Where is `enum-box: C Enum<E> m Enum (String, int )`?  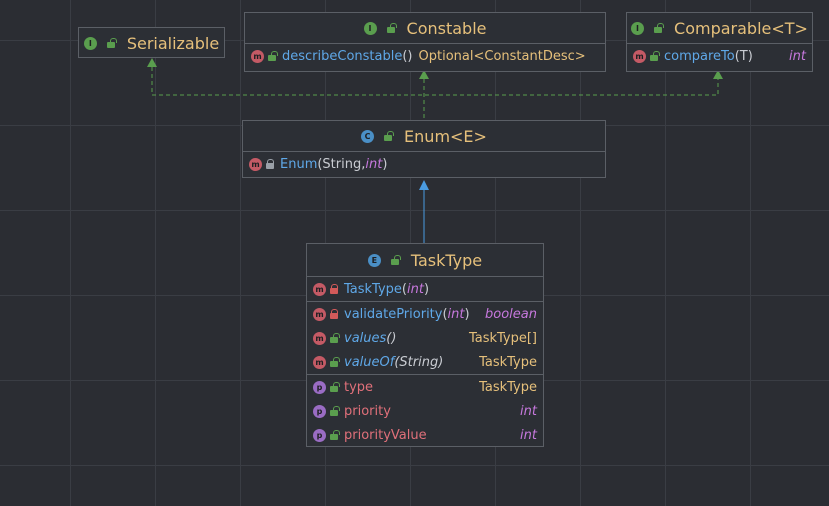 enum-box: C Enum<E> m Enum (String, int ) is located at coordinates (424, 149).